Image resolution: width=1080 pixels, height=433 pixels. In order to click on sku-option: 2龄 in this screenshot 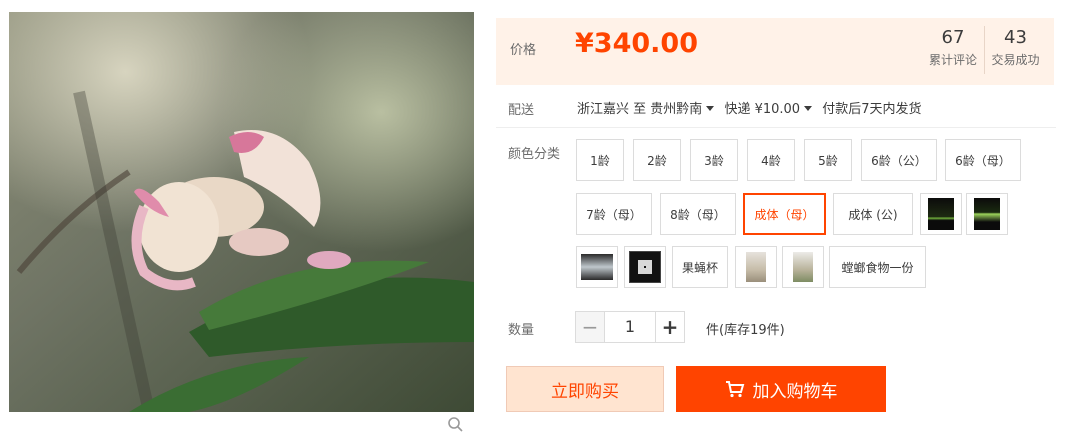, I will do `click(657, 160)`.